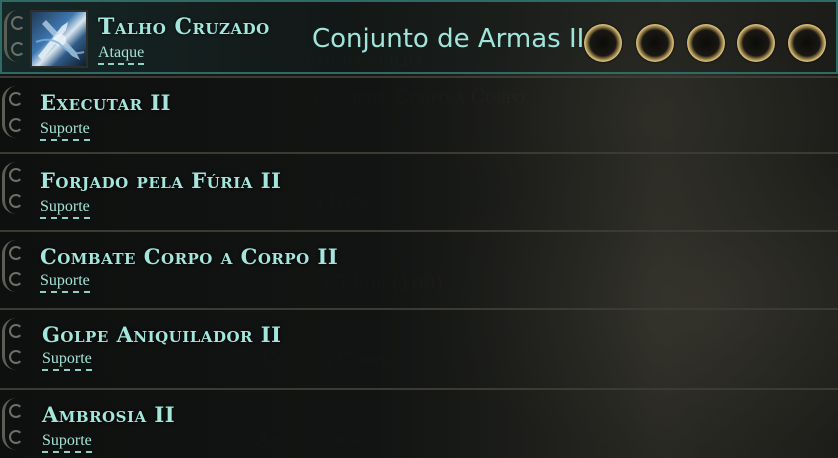 The height and width of the screenshot is (458, 838). What do you see at coordinates (109, 414) in the screenshot?
I see `support-name: Ambrosia II` at bounding box center [109, 414].